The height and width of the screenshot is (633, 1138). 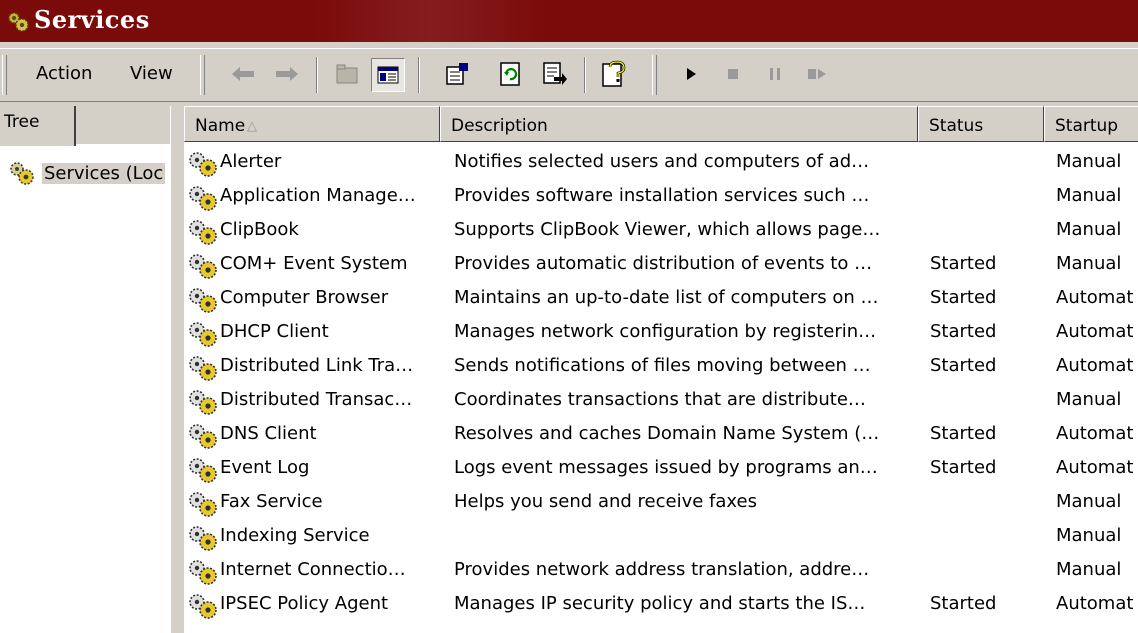 I want to click on tab-tree: Tree, so click(x=38, y=126).